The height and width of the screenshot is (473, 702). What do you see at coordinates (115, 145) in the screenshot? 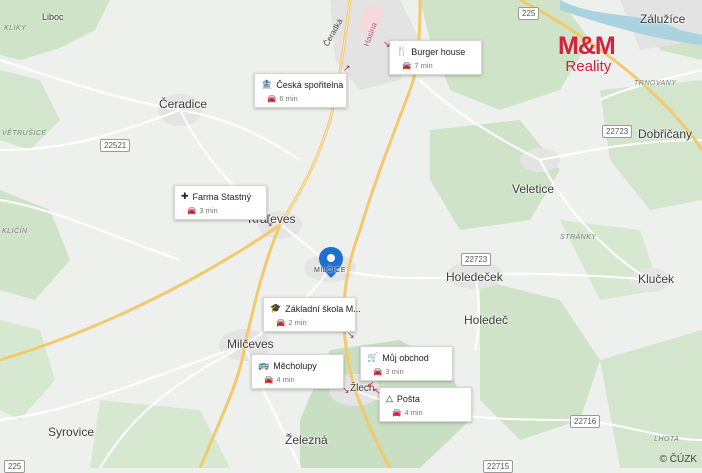
I see `road-number-sign: 22521` at bounding box center [115, 145].